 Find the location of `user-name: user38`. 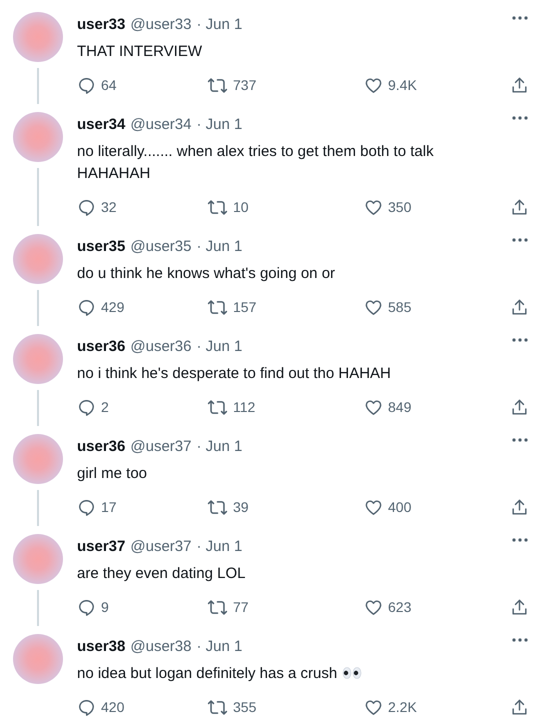

user-name: user38 is located at coordinates (101, 646).